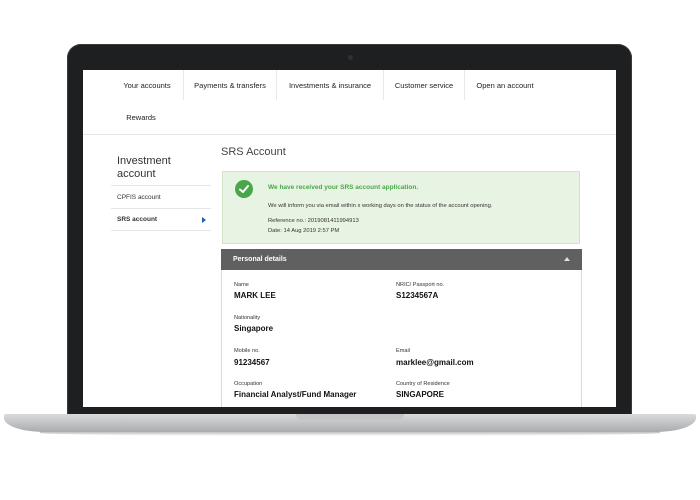  Describe the element at coordinates (505, 85) in the screenshot. I see `nav-open-an-account: Open an account` at that location.